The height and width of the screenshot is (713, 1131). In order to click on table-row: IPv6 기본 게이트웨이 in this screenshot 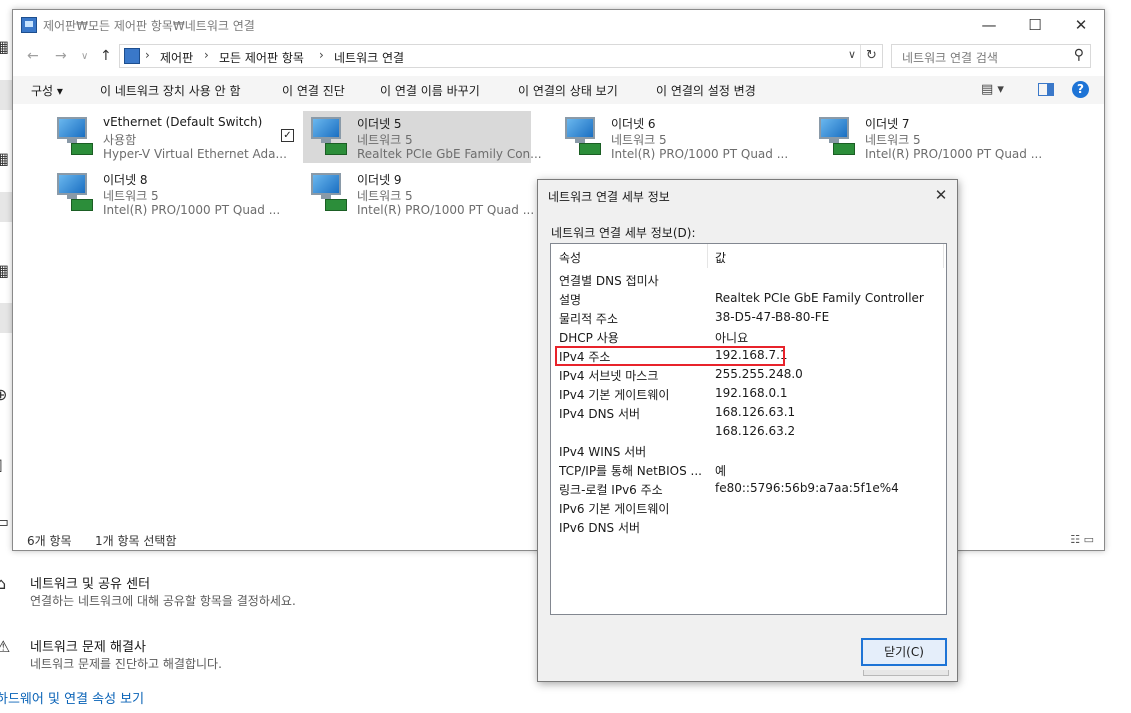, I will do `click(748, 507)`.